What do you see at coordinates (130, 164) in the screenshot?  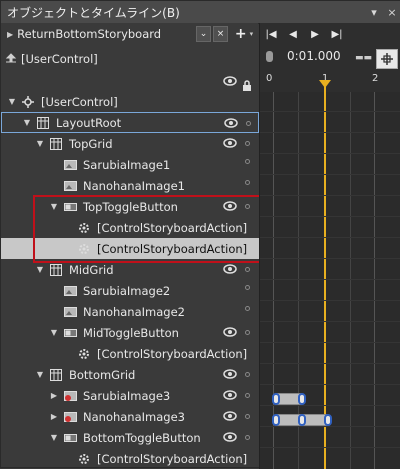 I see `tree-item: SarubiaImage1` at bounding box center [130, 164].